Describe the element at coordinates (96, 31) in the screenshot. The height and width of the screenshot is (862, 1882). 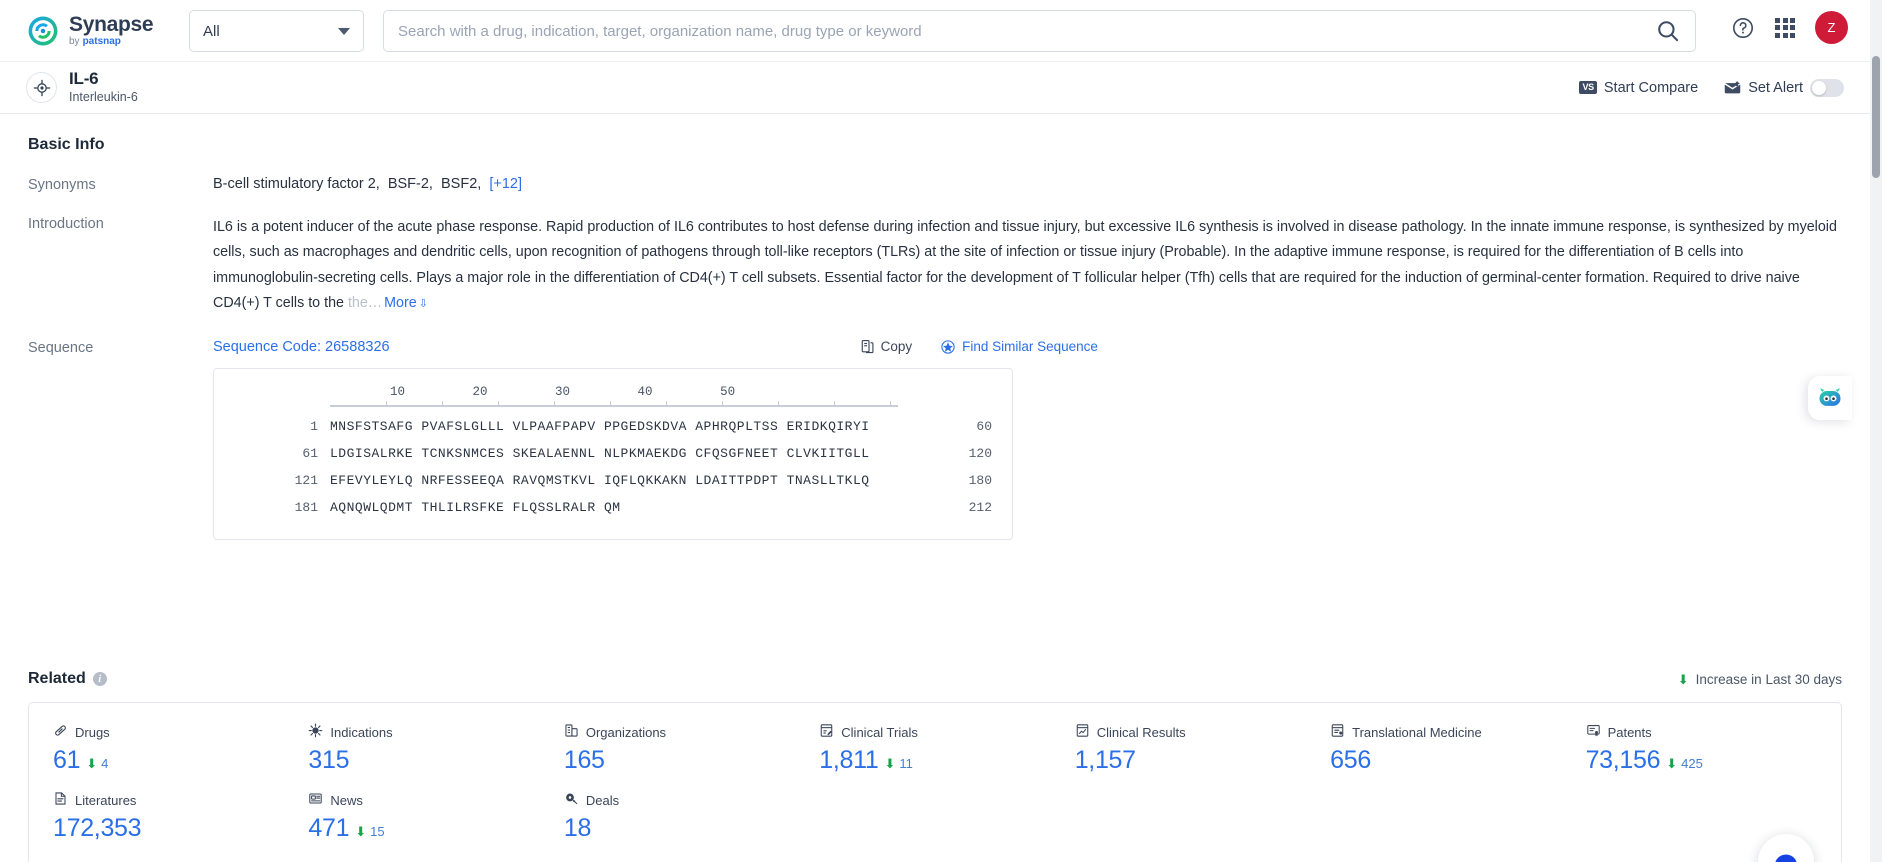
I see `brand-logo-group: Synapse by patsnap` at that location.